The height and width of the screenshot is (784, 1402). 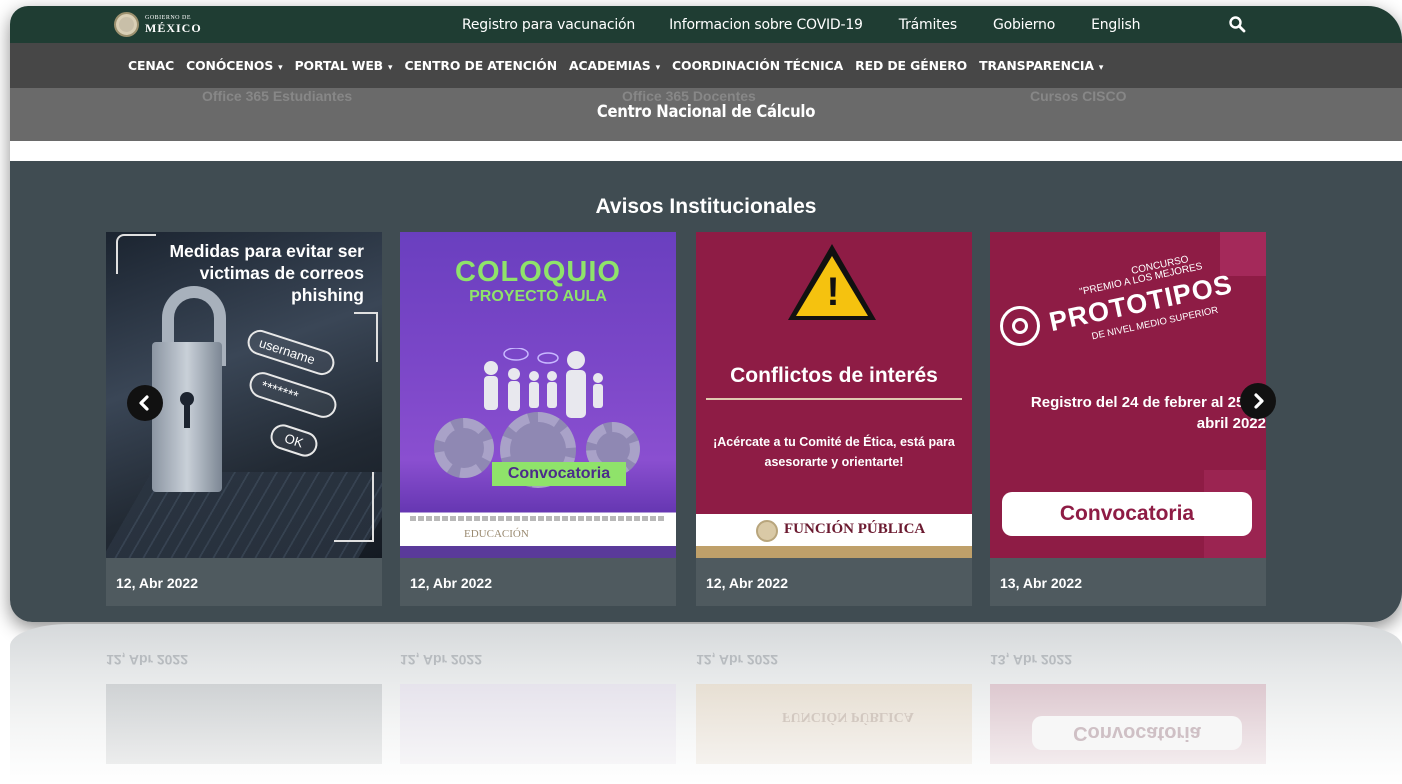 I want to click on nav-item-label: TRANSPARENCIA, so click(x=1036, y=65).